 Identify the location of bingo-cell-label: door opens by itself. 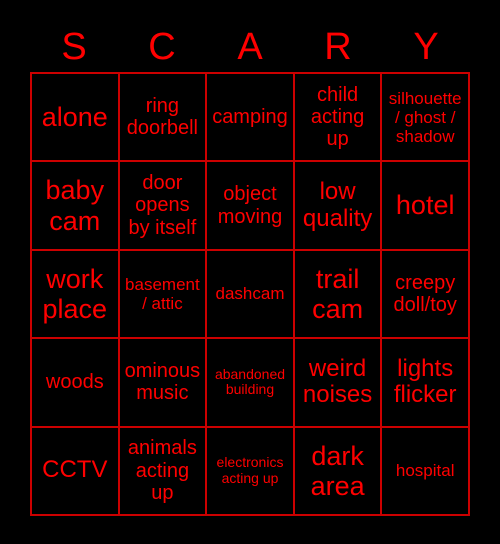
(162, 205).